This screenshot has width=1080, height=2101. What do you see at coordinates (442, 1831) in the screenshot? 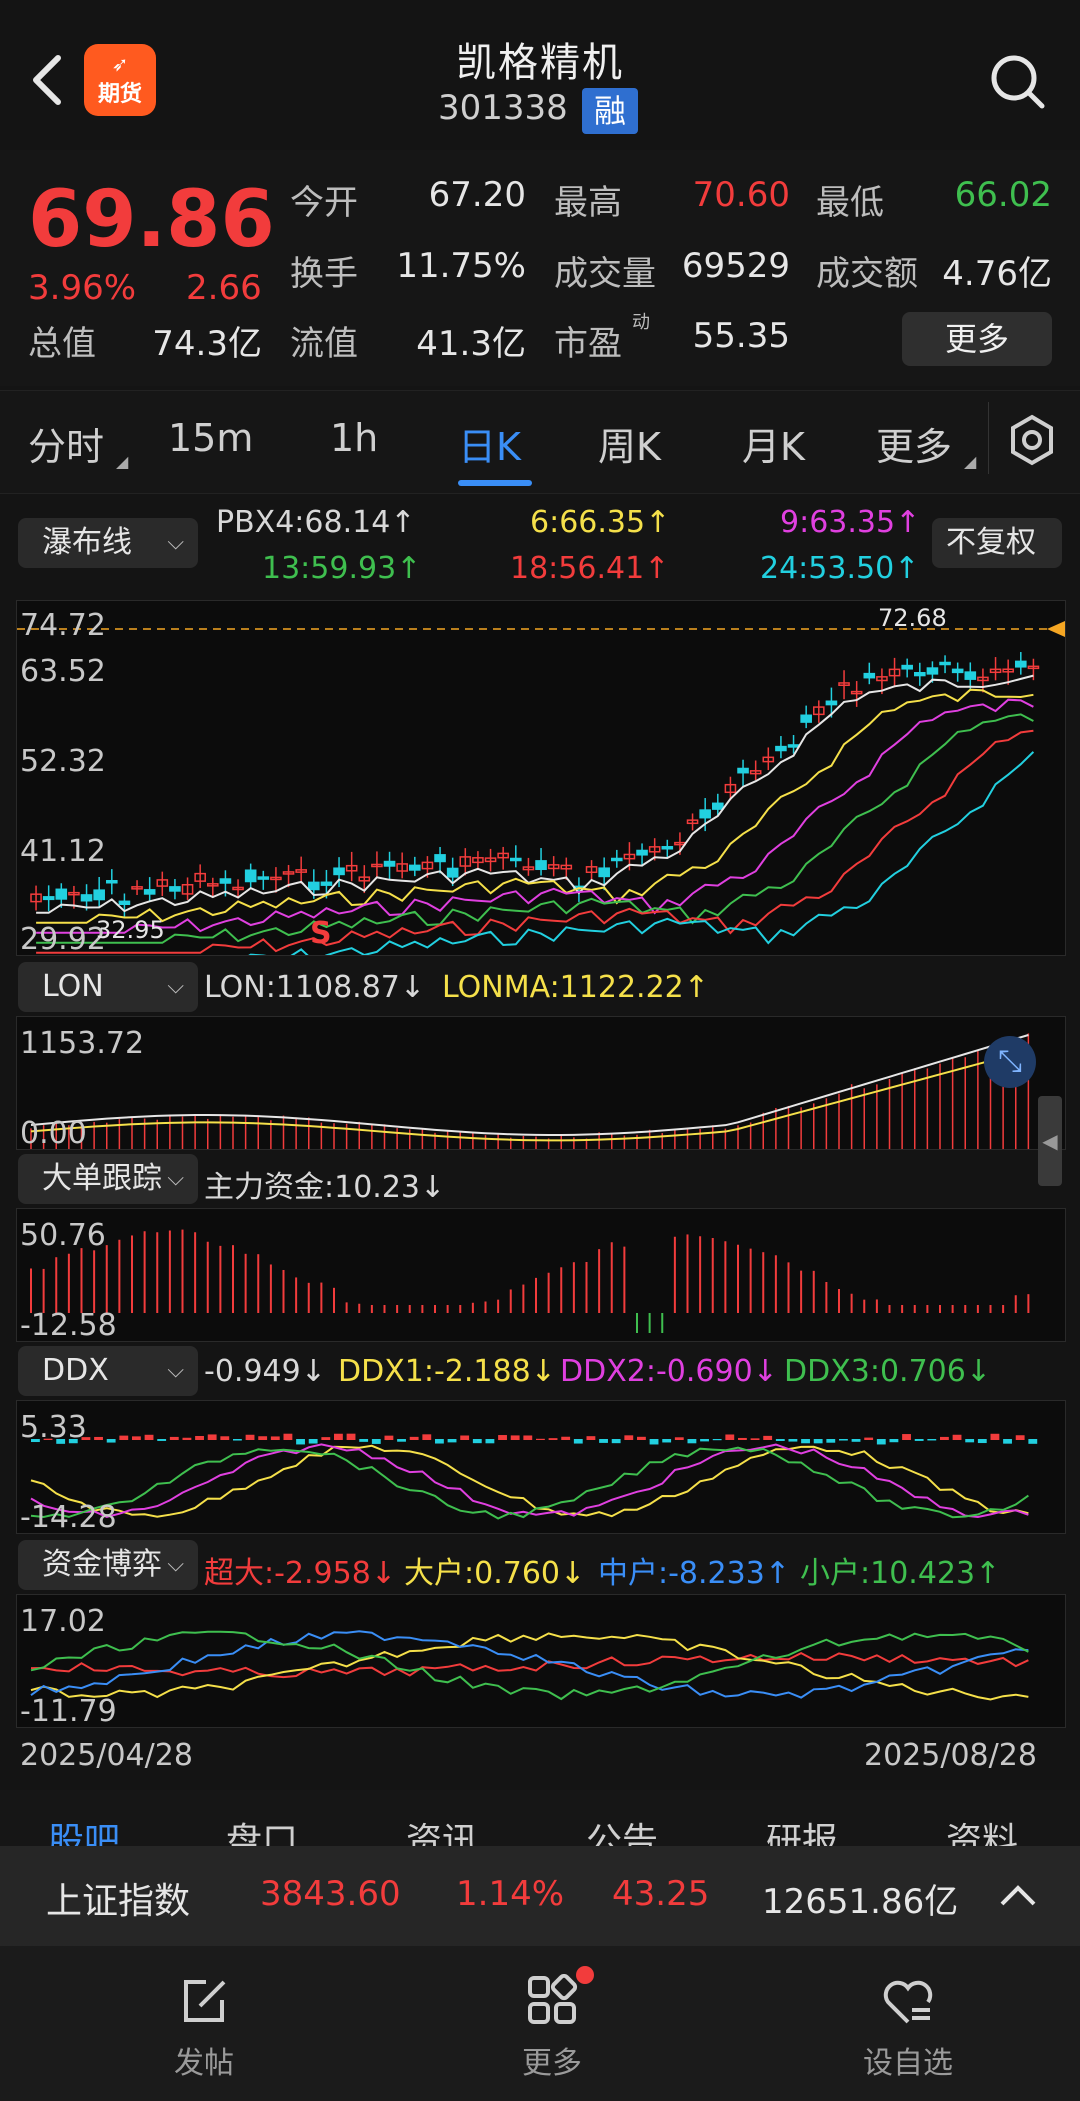
I see `tab-news: 资讯` at bounding box center [442, 1831].